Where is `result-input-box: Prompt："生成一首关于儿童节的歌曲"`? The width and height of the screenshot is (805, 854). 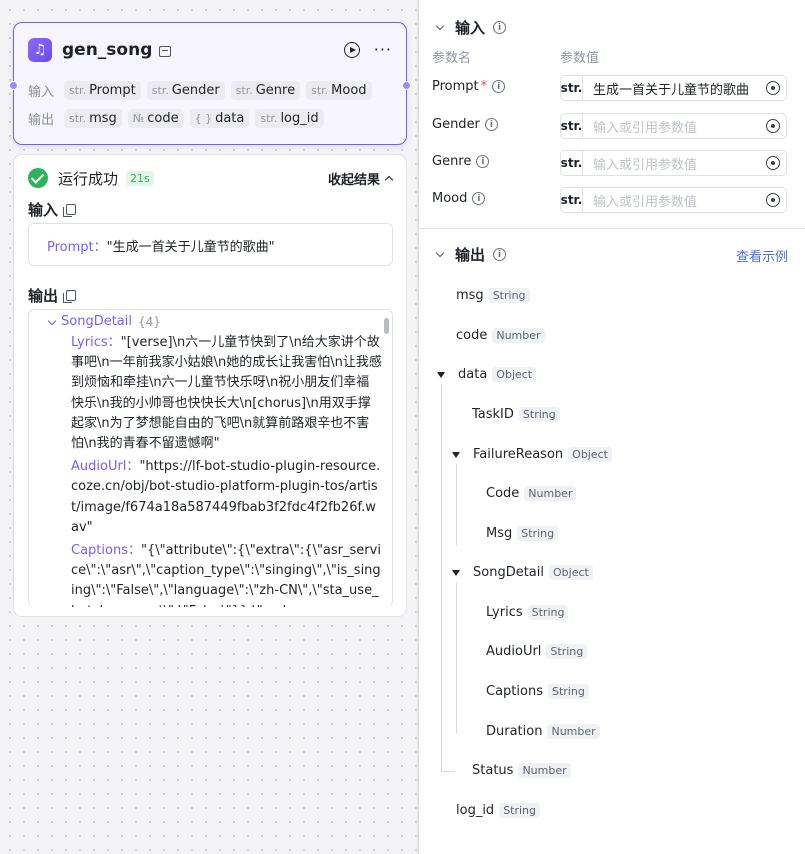
result-input-box: Prompt："生成一首关于儿童节的歌曲" is located at coordinates (210, 244).